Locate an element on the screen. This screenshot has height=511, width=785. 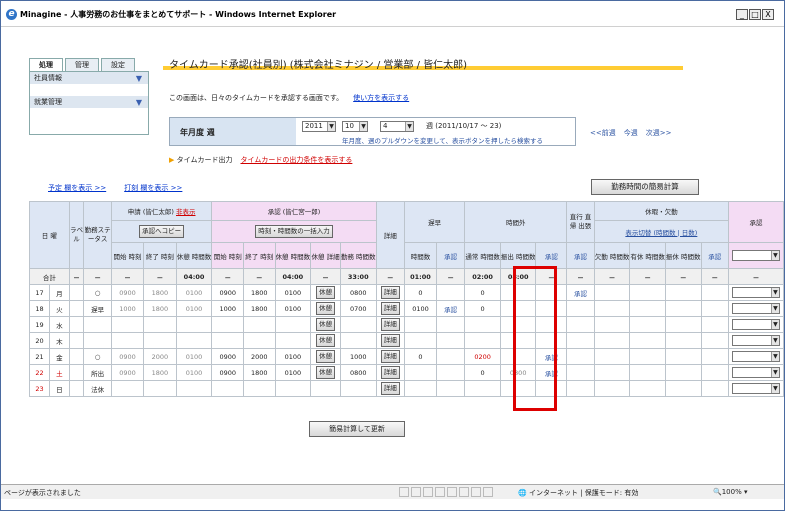
cell-ab: 0100 is located at coordinates (293, 292).